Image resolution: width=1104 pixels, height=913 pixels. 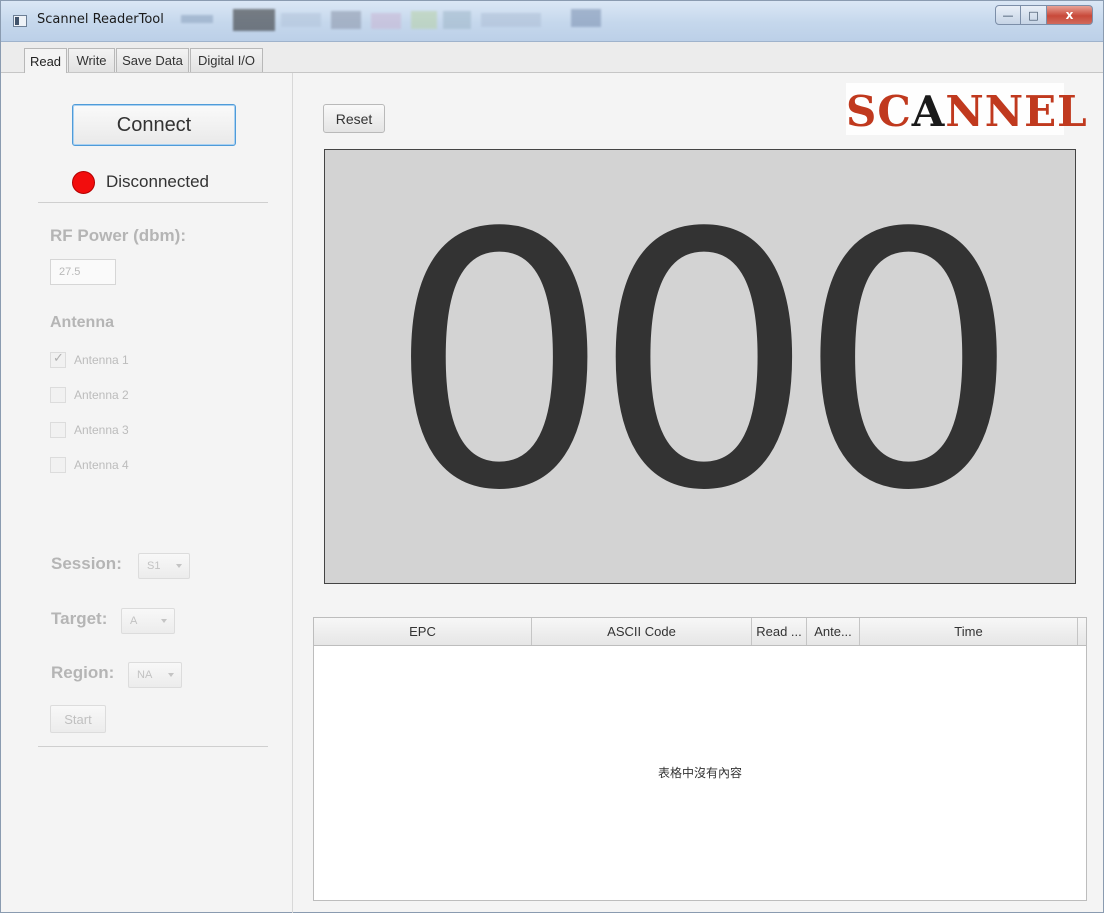 I want to click on table-header: EPC ASCII Code Read ... Ante... Time, so click(x=700, y=632).